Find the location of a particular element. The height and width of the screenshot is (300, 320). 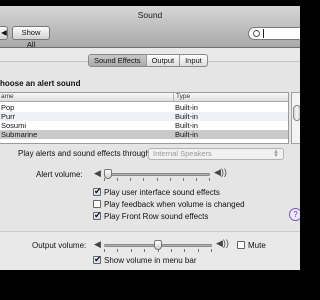

help-button: ? is located at coordinates (294, 214).